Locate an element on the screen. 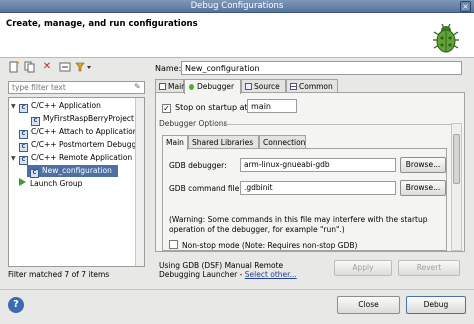 This screenshot has width=474, height=324. source-tab-icon is located at coordinates (248, 86).